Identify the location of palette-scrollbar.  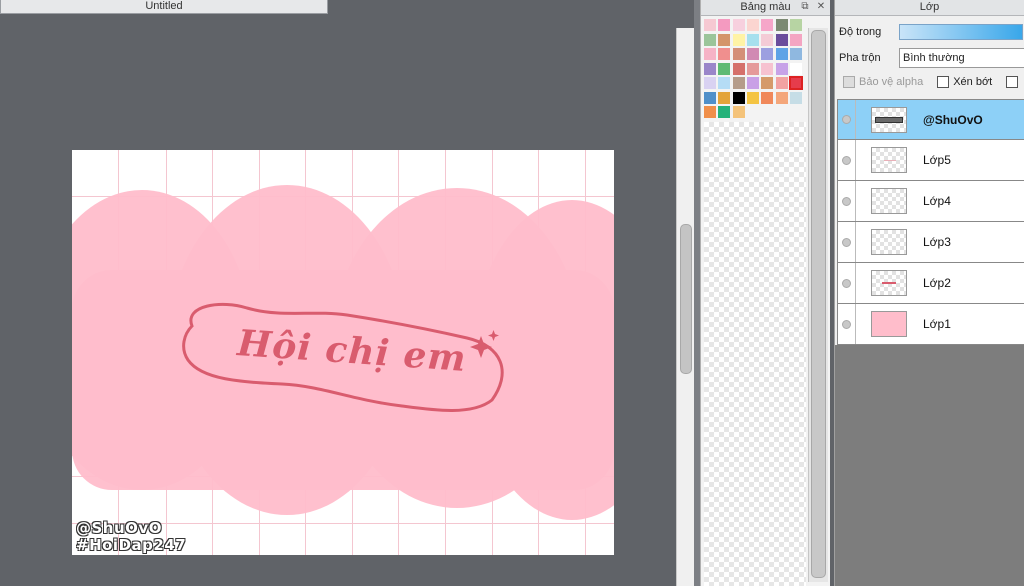
(818, 305).